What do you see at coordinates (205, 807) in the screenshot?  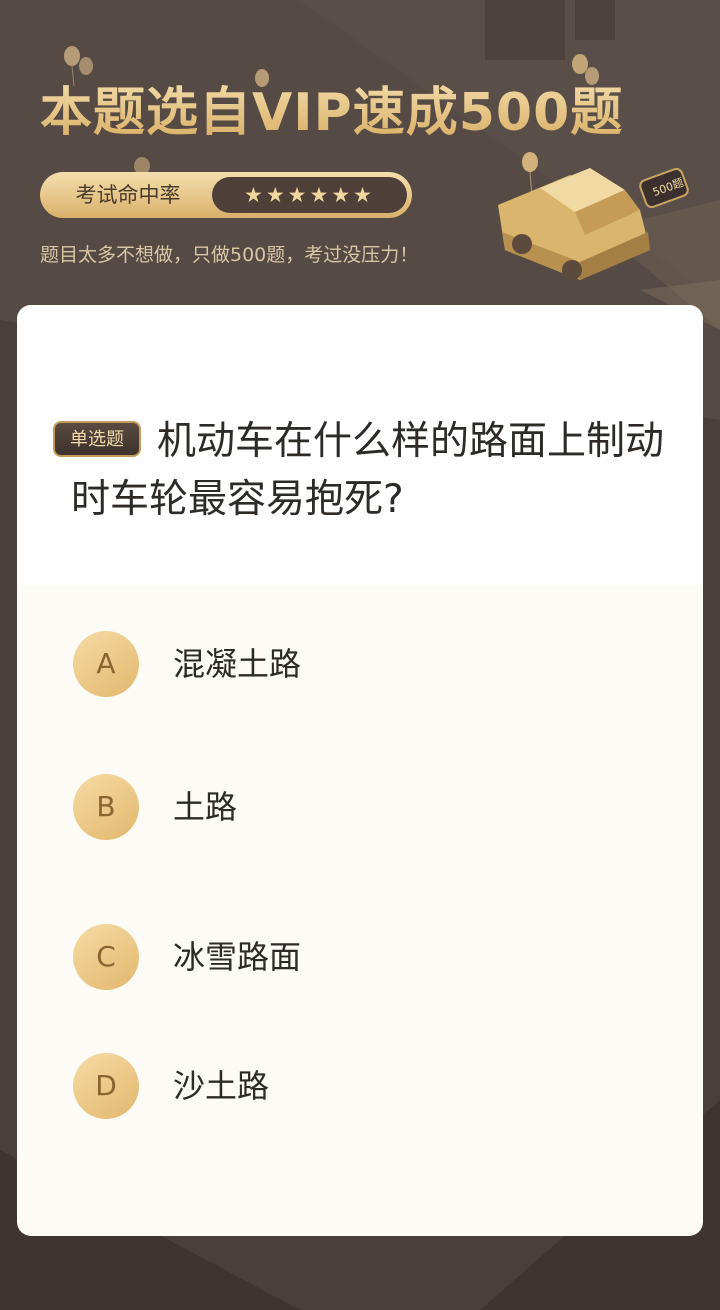 I see `option-text-b: 土路` at bounding box center [205, 807].